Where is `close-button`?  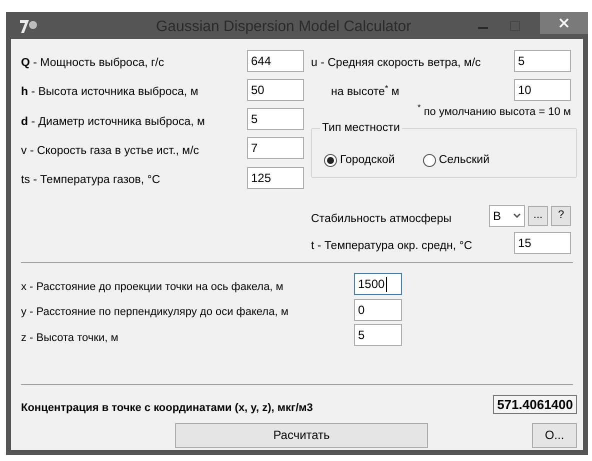
close-button is located at coordinates (564, 23).